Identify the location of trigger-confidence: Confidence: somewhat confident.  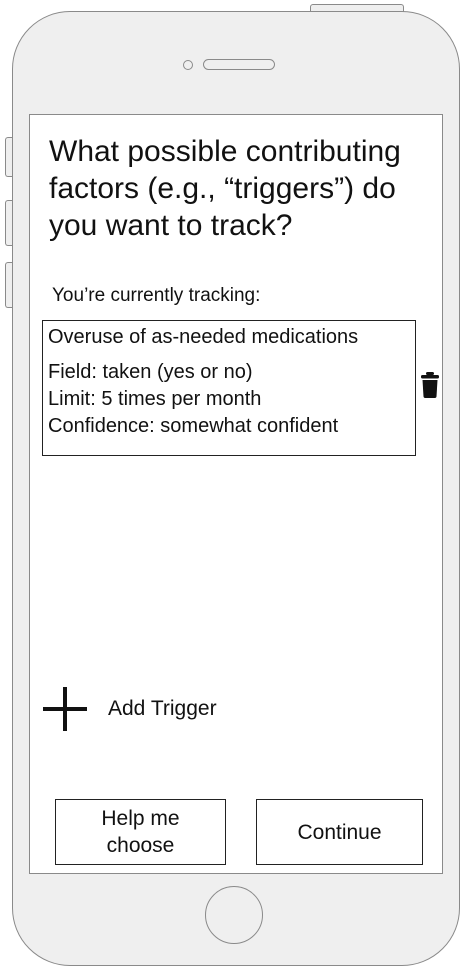
(193, 426).